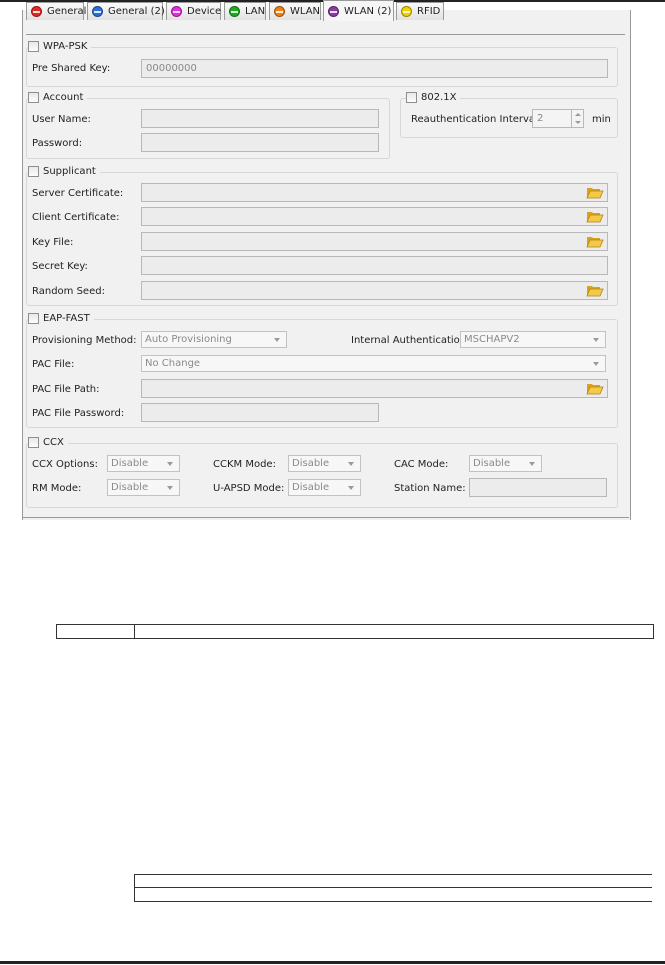  Describe the element at coordinates (374, 290) in the screenshot. I see `random-seed-input` at that location.